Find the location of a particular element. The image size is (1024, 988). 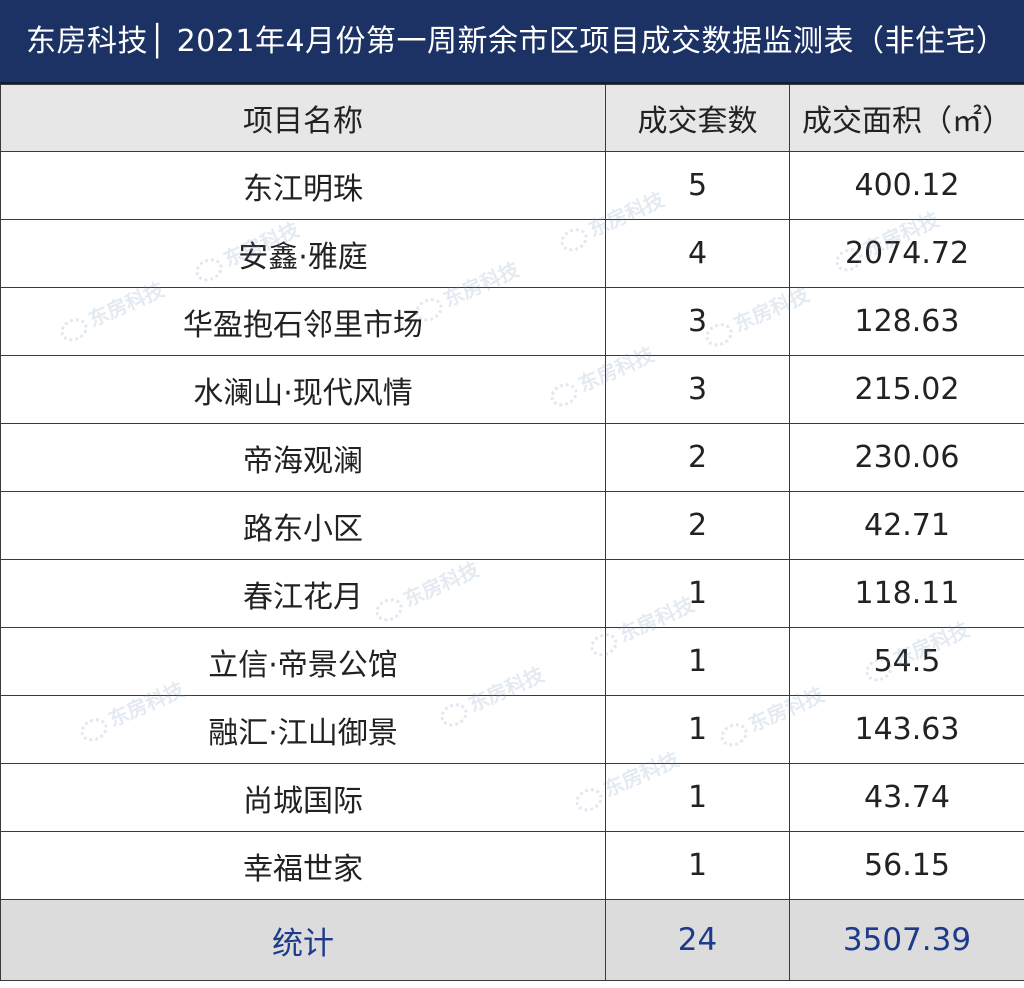

cell-name: 幸福世家 is located at coordinates (303, 865).